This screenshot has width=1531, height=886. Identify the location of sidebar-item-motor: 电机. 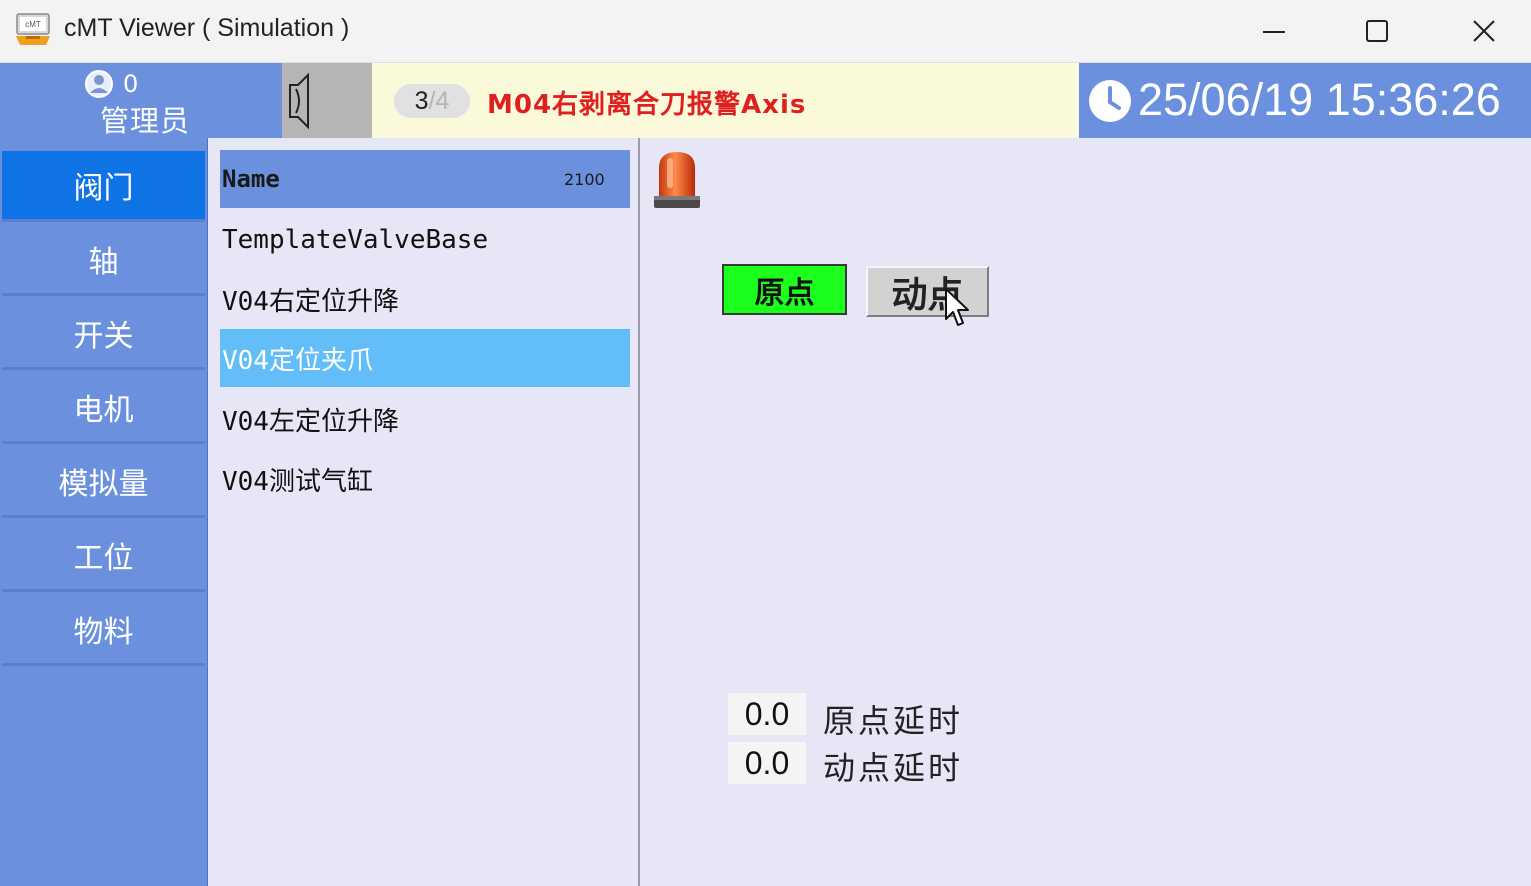
(103, 408).